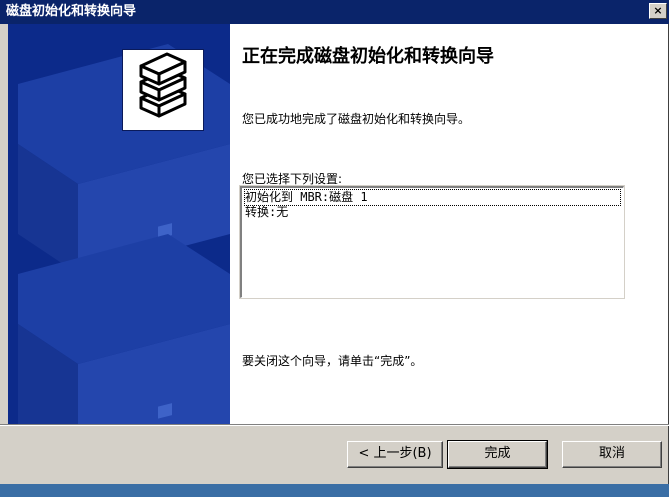  Describe the element at coordinates (356, 119) in the screenshot. I see `completion-description: 您已成功地完成了磁盘初始化和转换向导。` at that location.